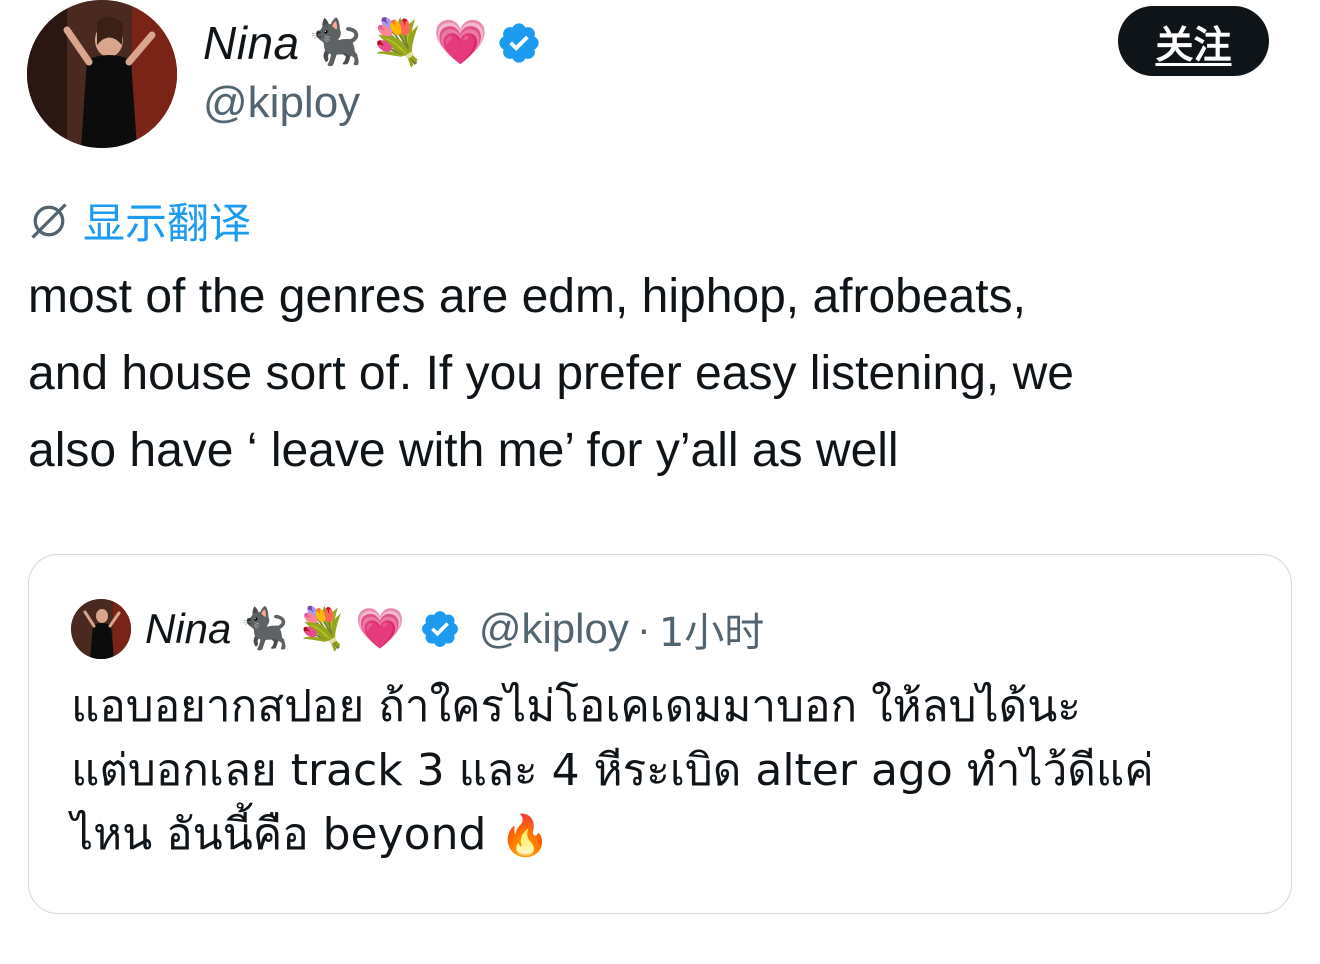 The image size is (1320, 964). What do you see at coordinates (553, 628) in the screenshot?
I see `quoted-author-handle: @kiploy` at bounding box center [553, 628].